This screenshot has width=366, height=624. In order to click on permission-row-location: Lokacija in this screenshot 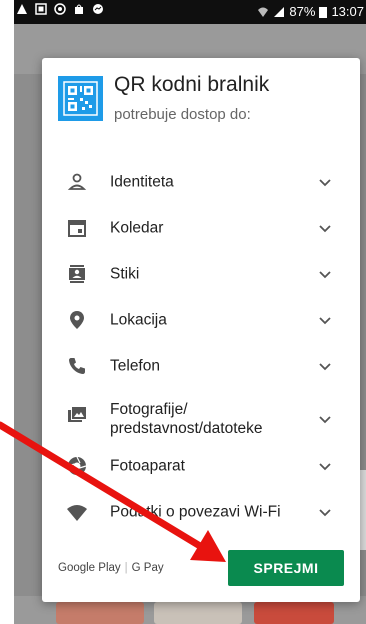, I will do `click(201, 320)`.